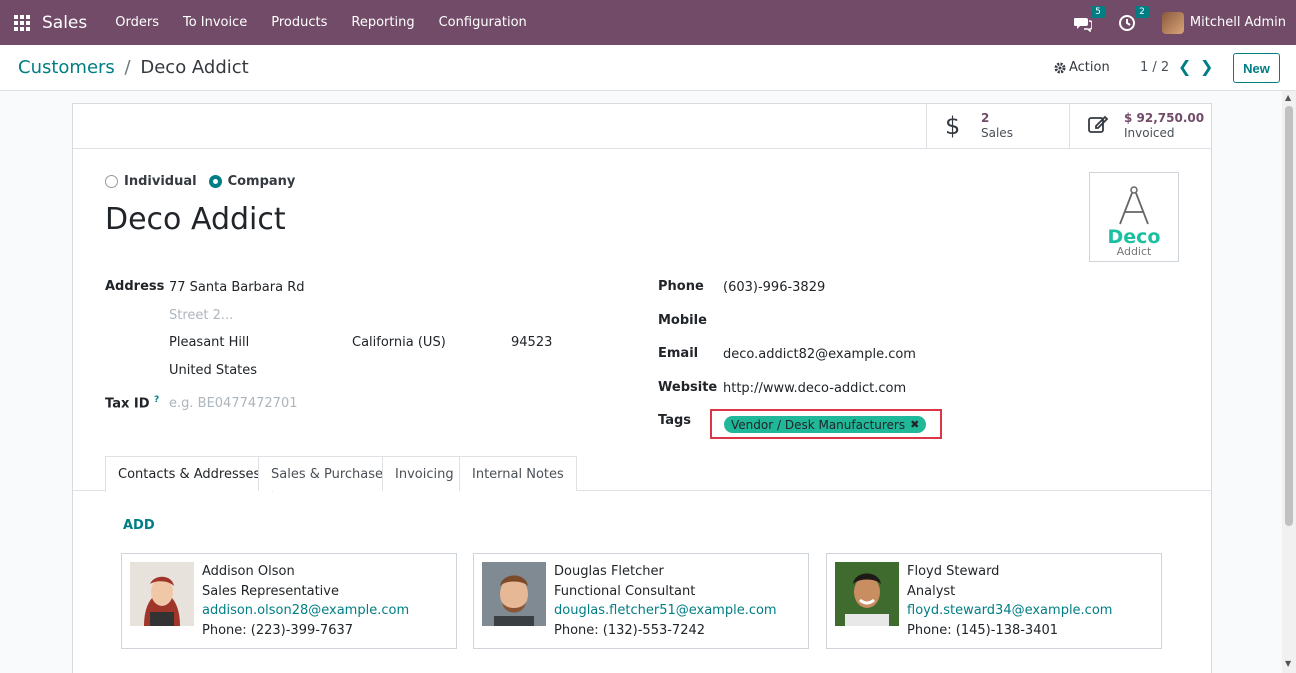  Describe the element at coordinates (625, 591) in the screenshot. I see `contact-role: Functional Consultant` at that location.